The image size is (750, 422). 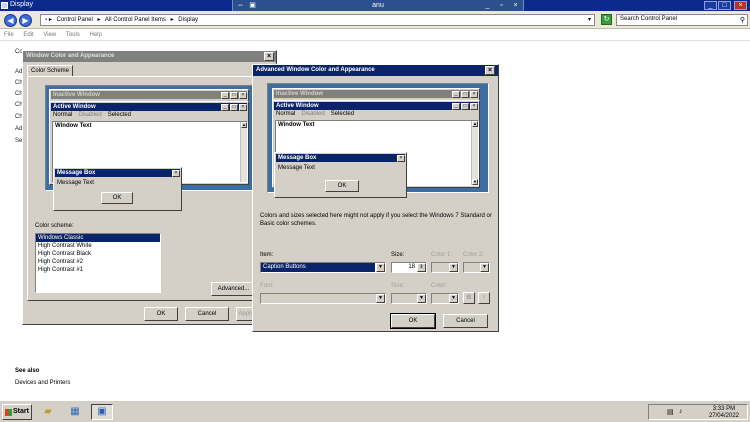 What do you see at coordinates (649, 19) in the screenshot?
I see `search-placeholder: Search Control Panel` at bounding box center [649, 19].